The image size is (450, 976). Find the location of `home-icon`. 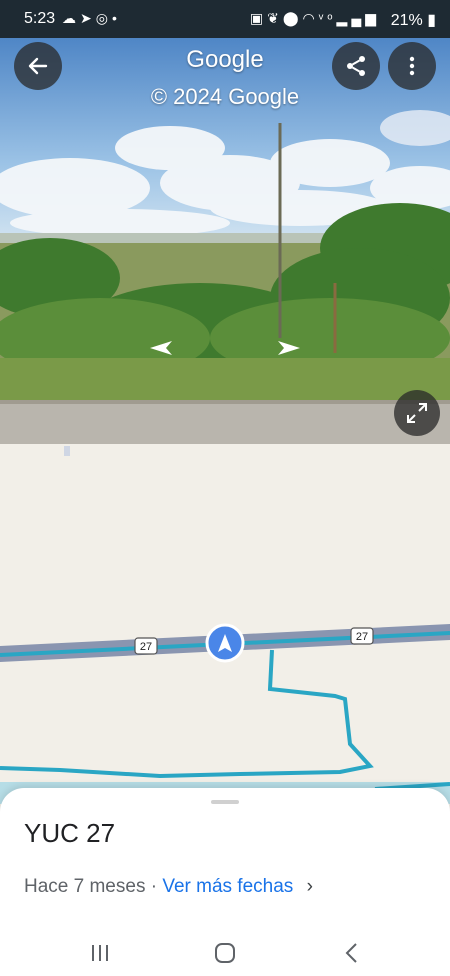

home-icon is located at coordinates (225, 953).